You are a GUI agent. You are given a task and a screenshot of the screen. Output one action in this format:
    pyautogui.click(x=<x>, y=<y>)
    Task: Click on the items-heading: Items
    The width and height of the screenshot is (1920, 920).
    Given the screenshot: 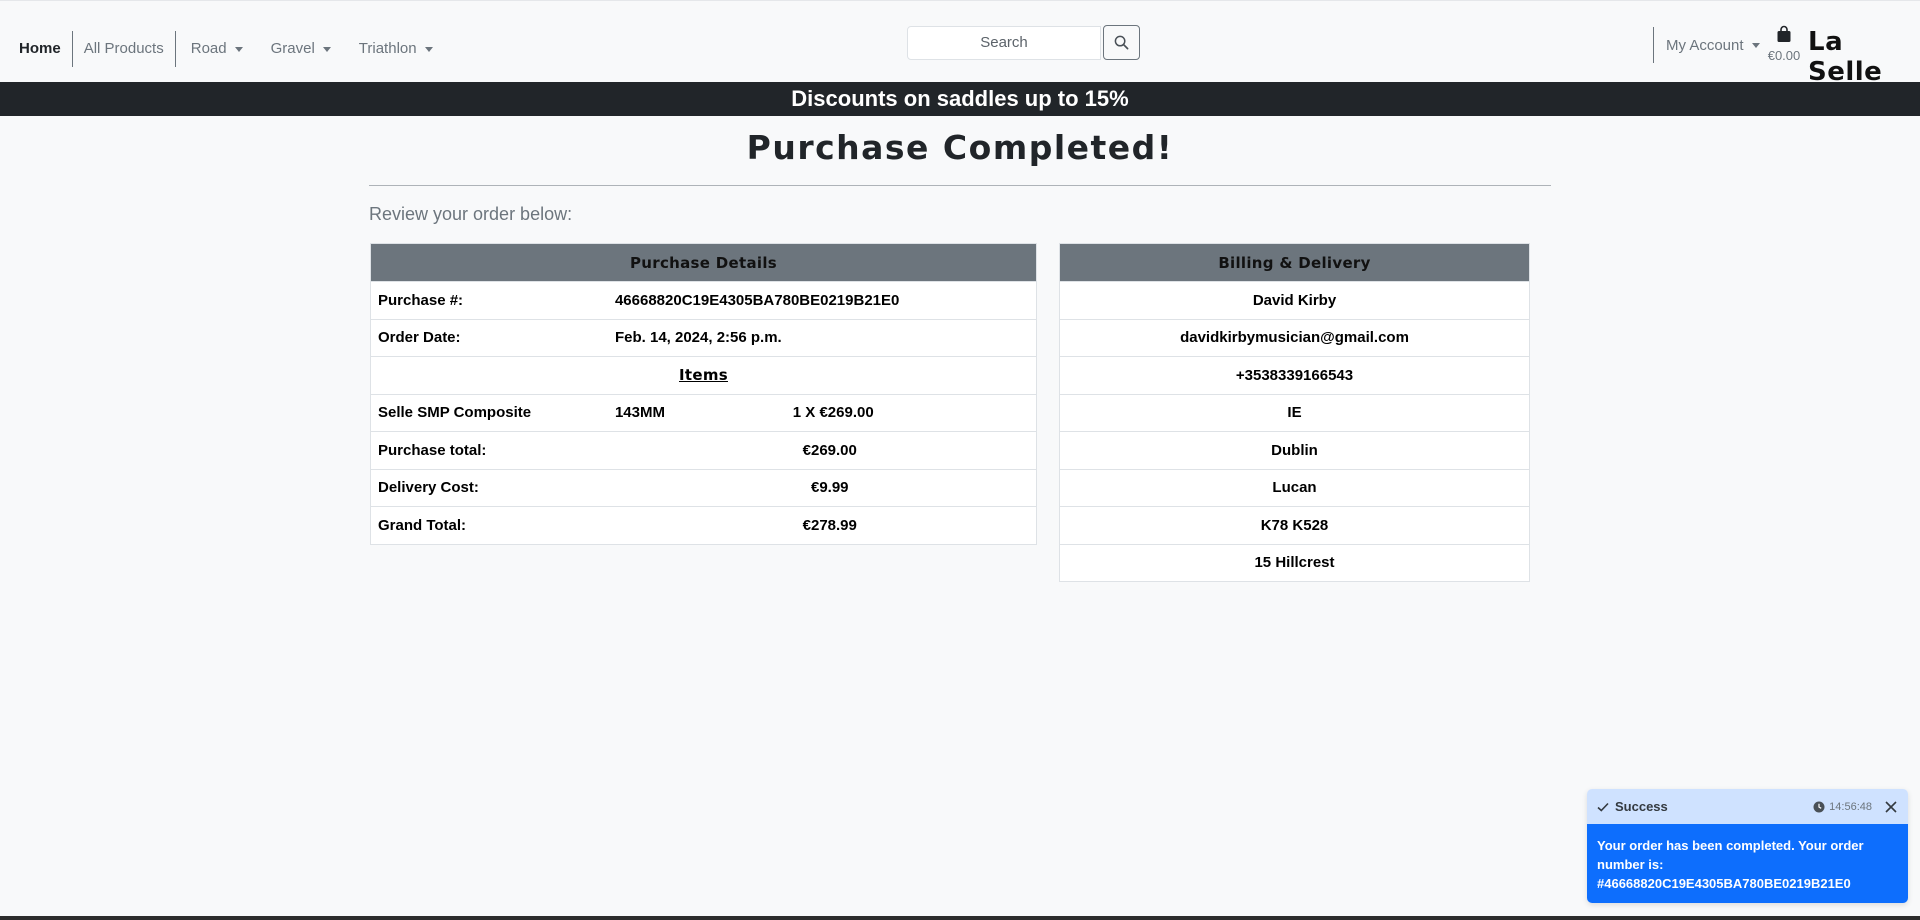 What is the action you would take?
    pyautogui.click(x=703, y=375)
    